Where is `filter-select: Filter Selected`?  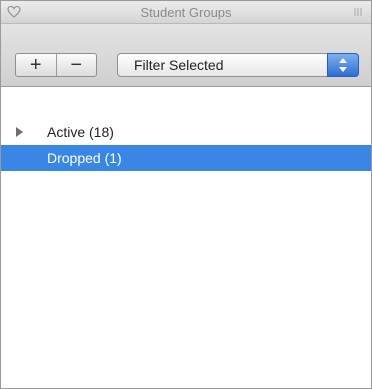
filter-select: Filter Selected is located at coordinates (238, 65).